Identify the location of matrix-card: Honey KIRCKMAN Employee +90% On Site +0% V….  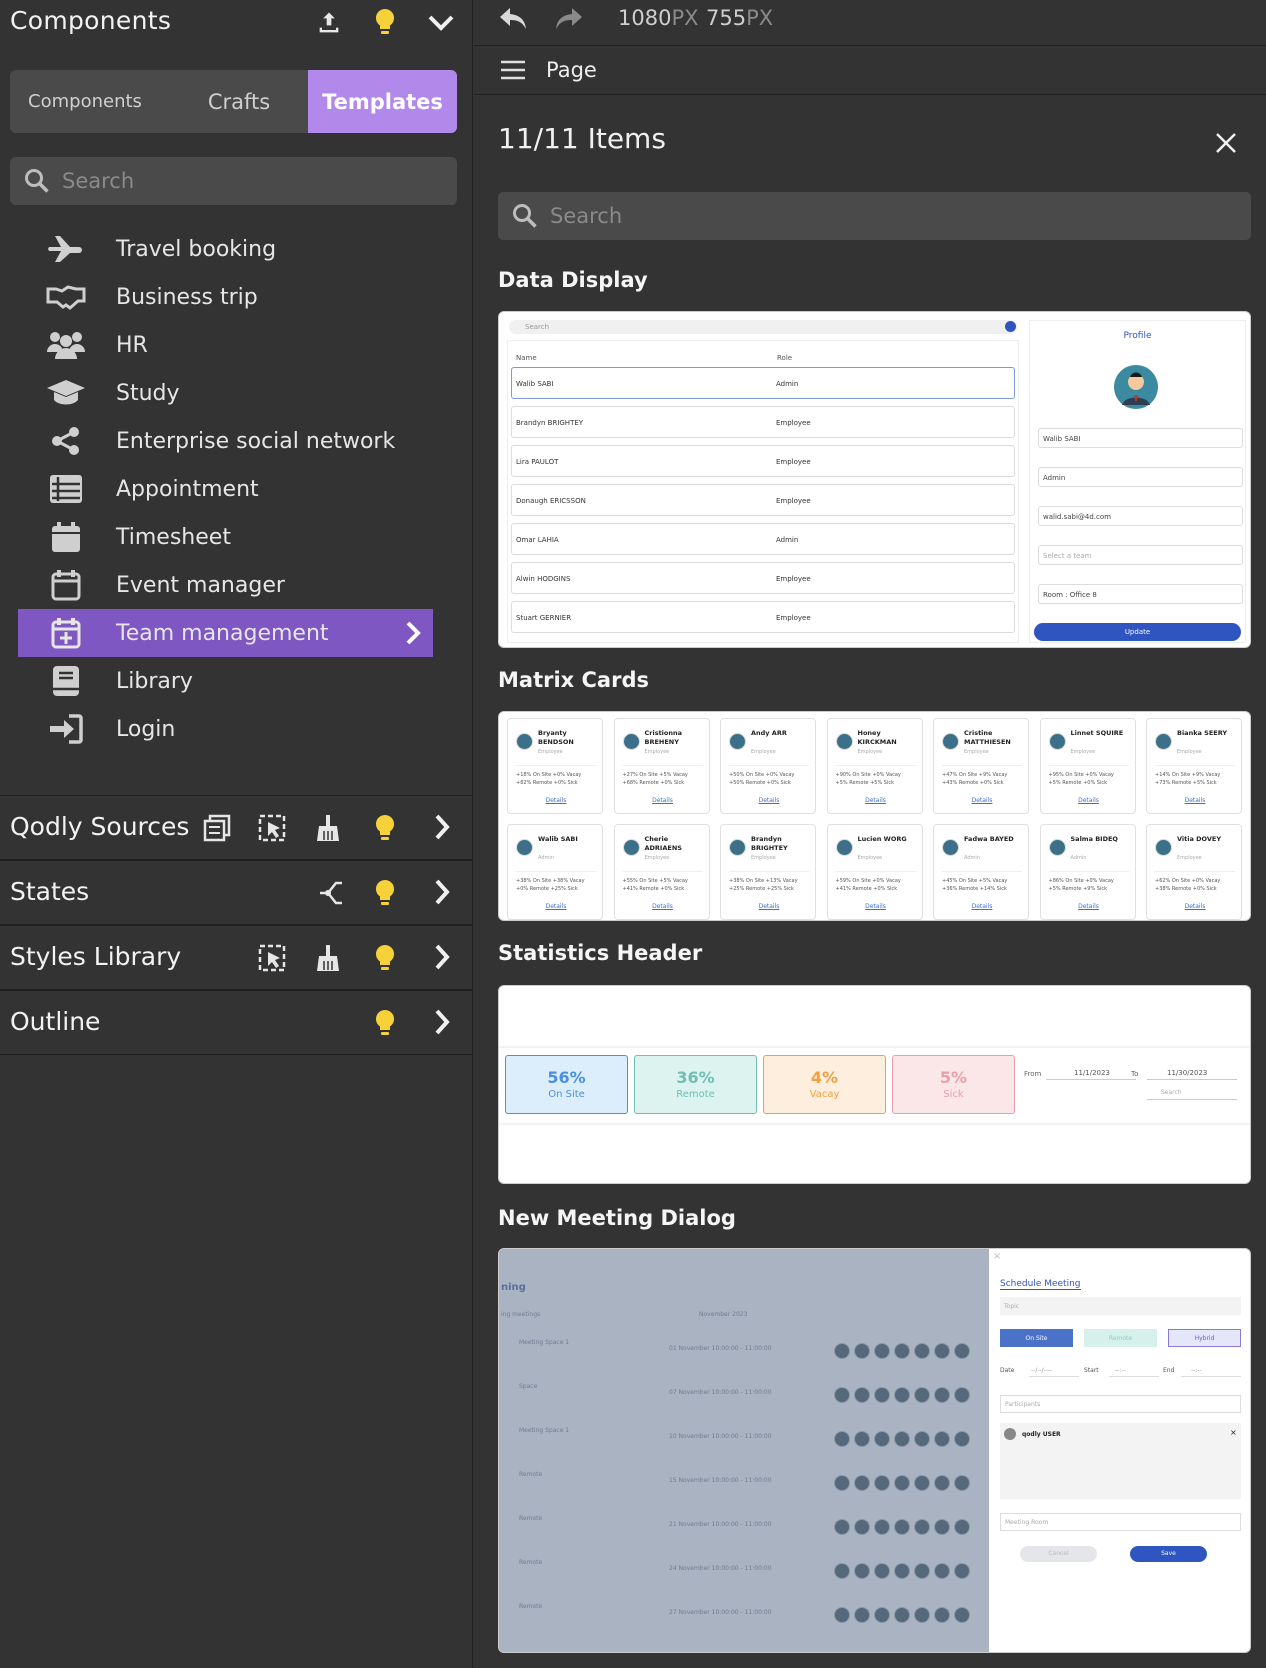
(875, 766).